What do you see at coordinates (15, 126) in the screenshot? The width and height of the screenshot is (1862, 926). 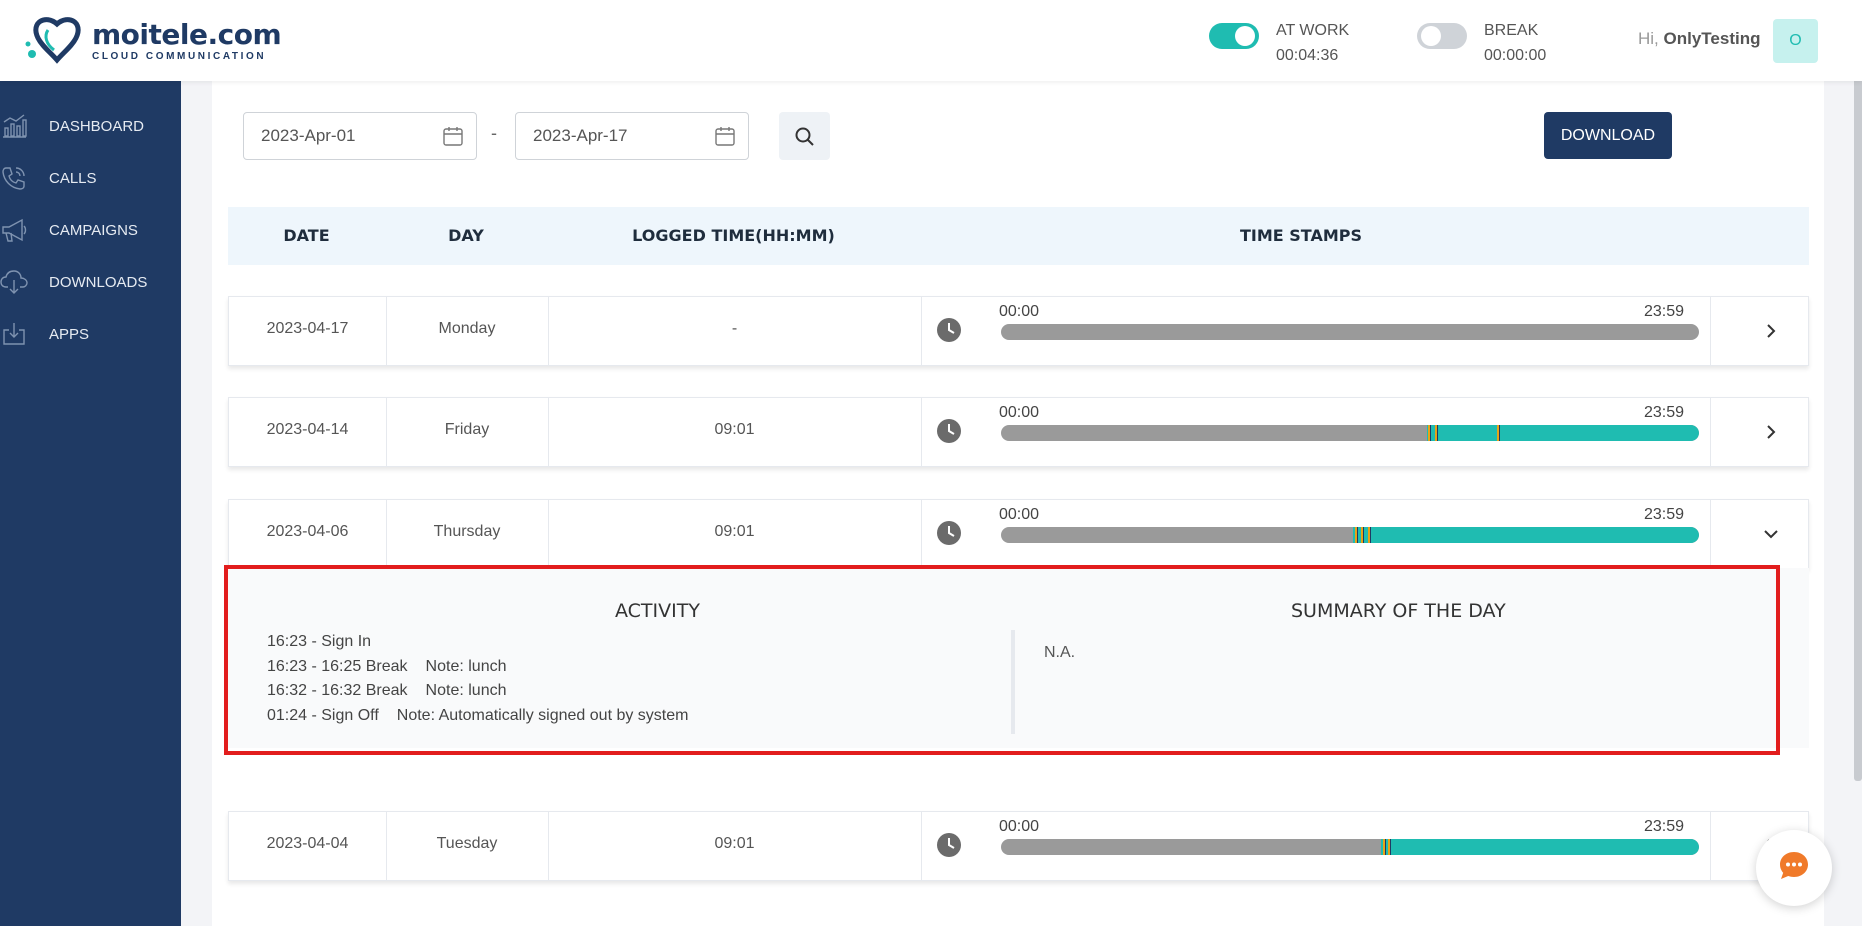 I see `chart-icon` at bounding box center [15, 126].